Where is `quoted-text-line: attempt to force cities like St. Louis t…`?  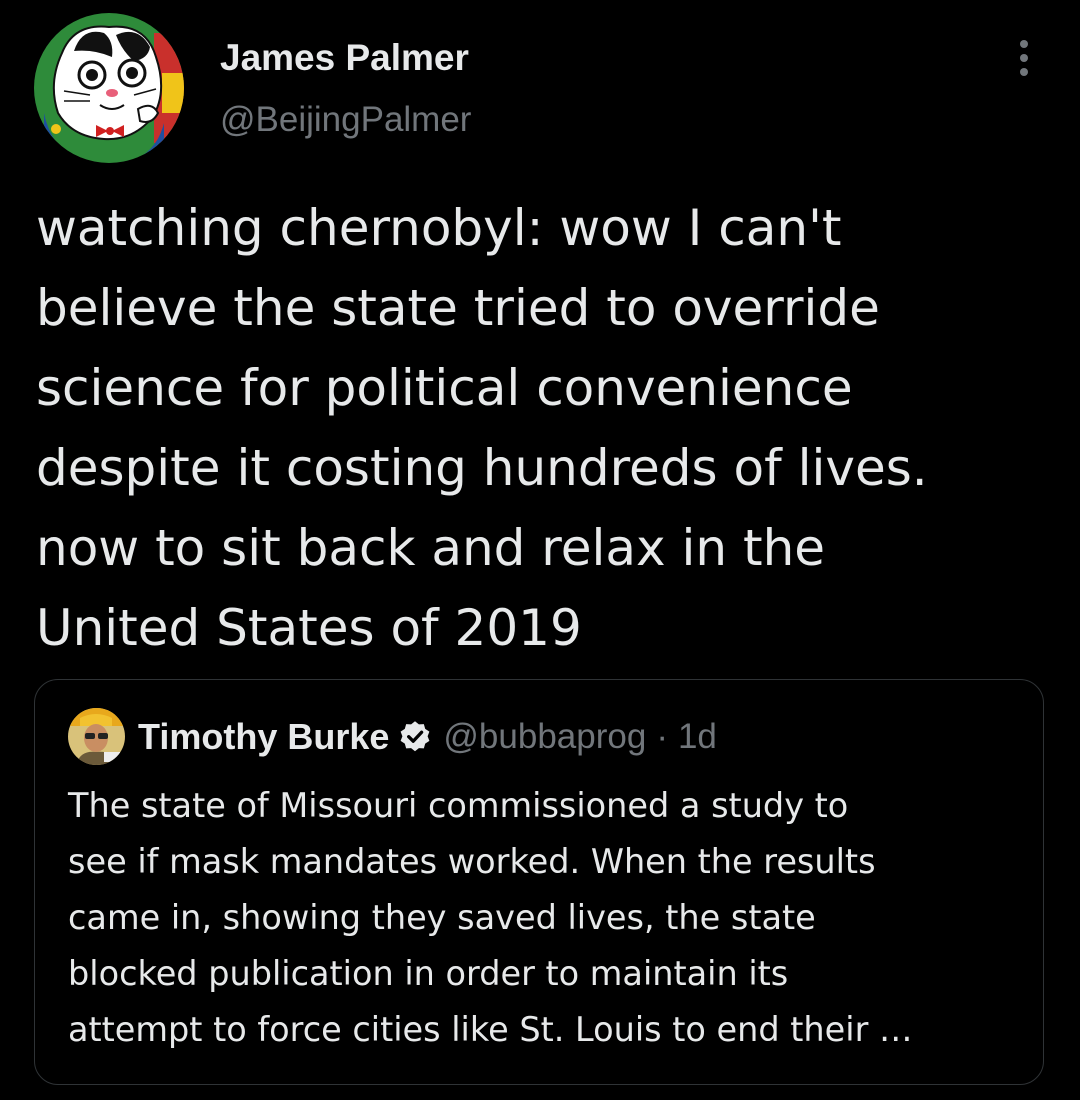 quoted-text-line: attempt to force cities like St. Louis t… is located at coordinates (490, 1029).